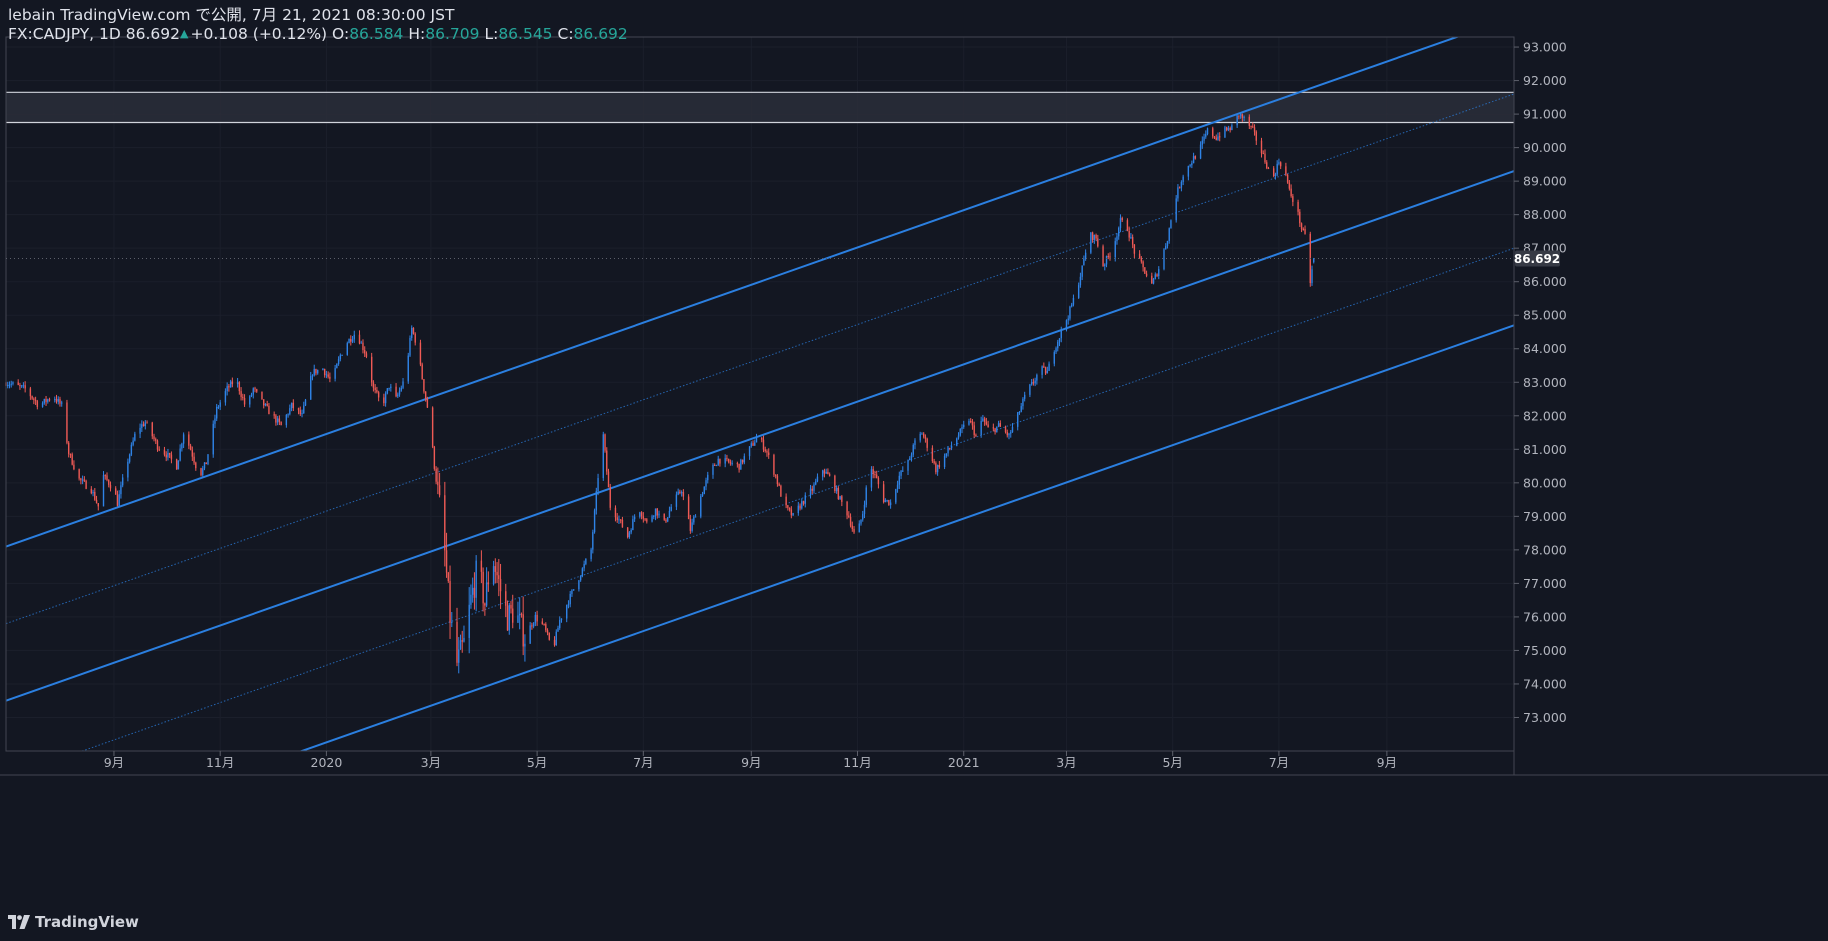 Image resolution: width=1828 pixels, height=941 pixels. What do you see at coordinates (73, 922) in the screenshot?
I see `tradingview-logo: TradingView` at bounding box center [73, 922].